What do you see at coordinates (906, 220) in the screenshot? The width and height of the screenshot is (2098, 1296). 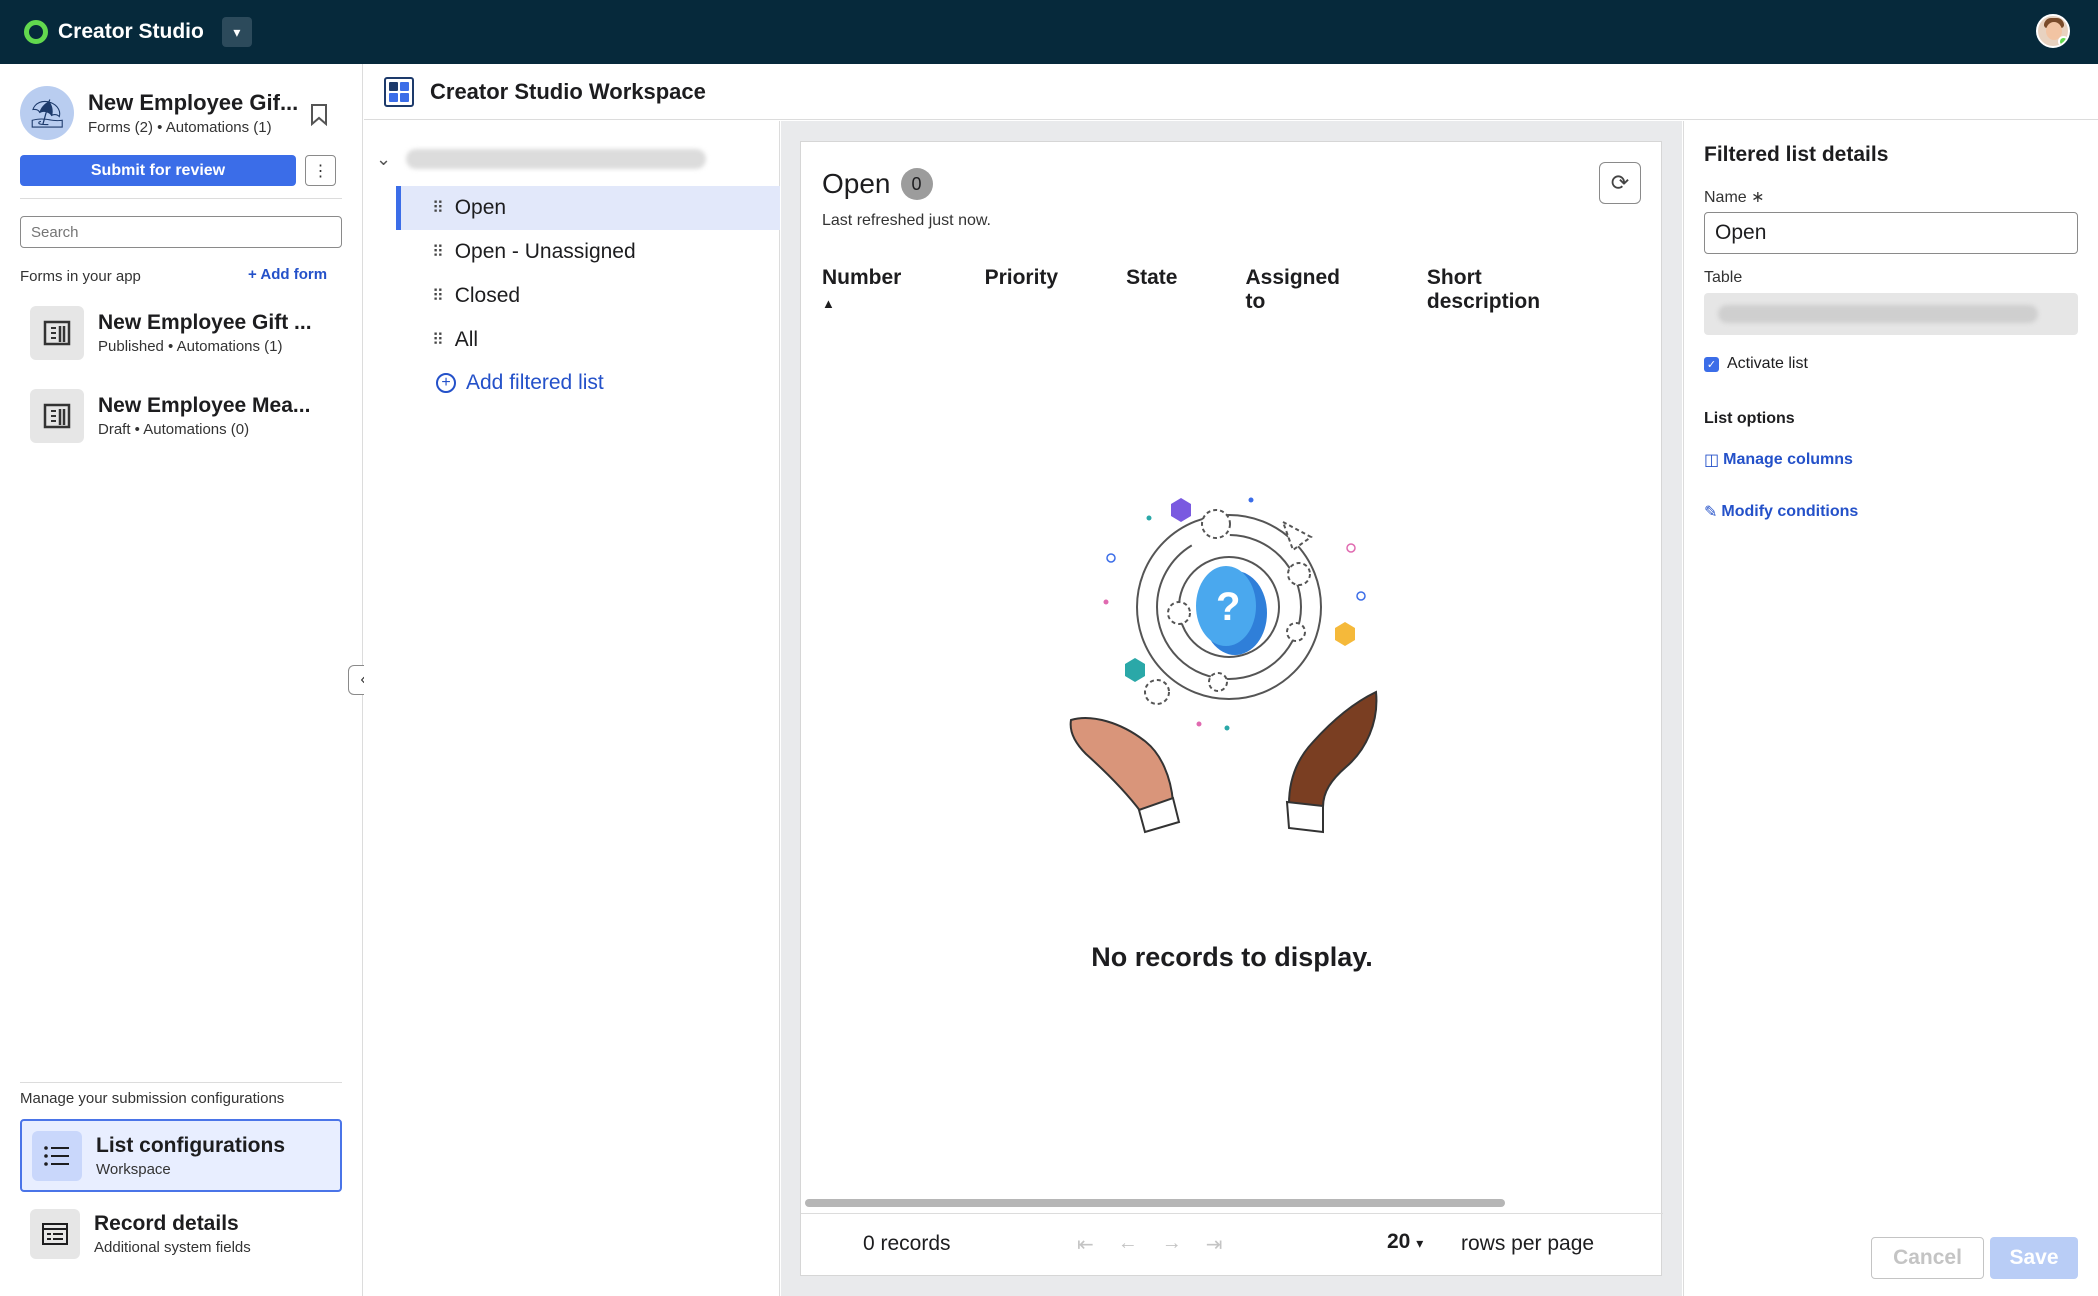 I see `last-refreshed: Last refreshed just now.` at bounding box center [906, 220].